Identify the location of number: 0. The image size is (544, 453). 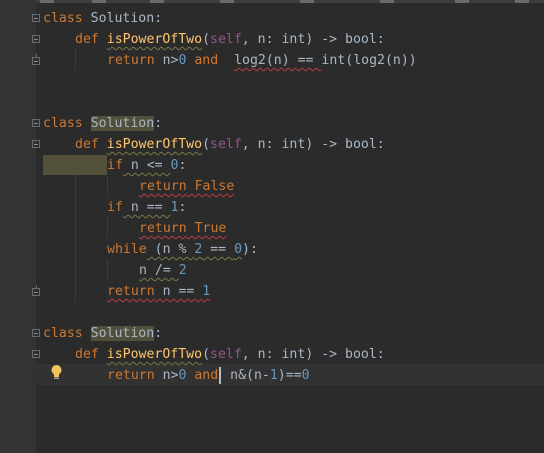
(305, 375).